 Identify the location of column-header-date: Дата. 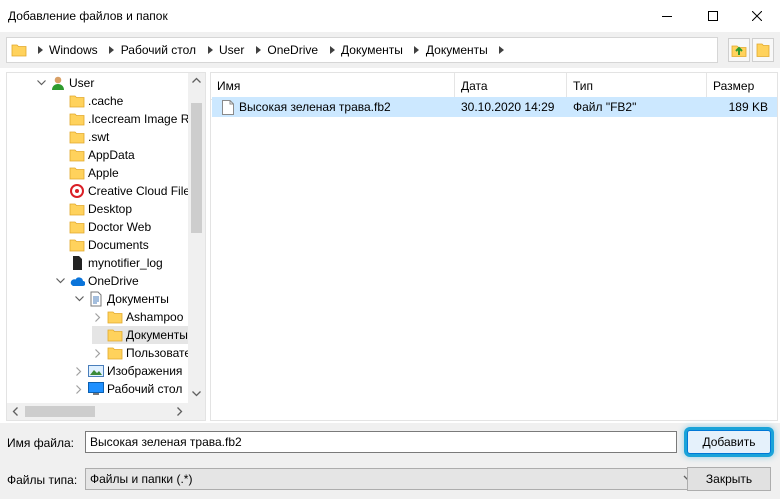
(511, 86).